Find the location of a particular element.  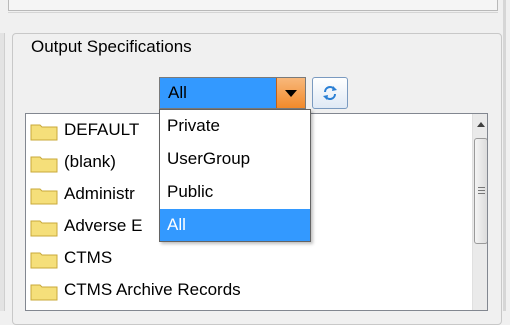

splitter-left is located at coordinates (2, 172).